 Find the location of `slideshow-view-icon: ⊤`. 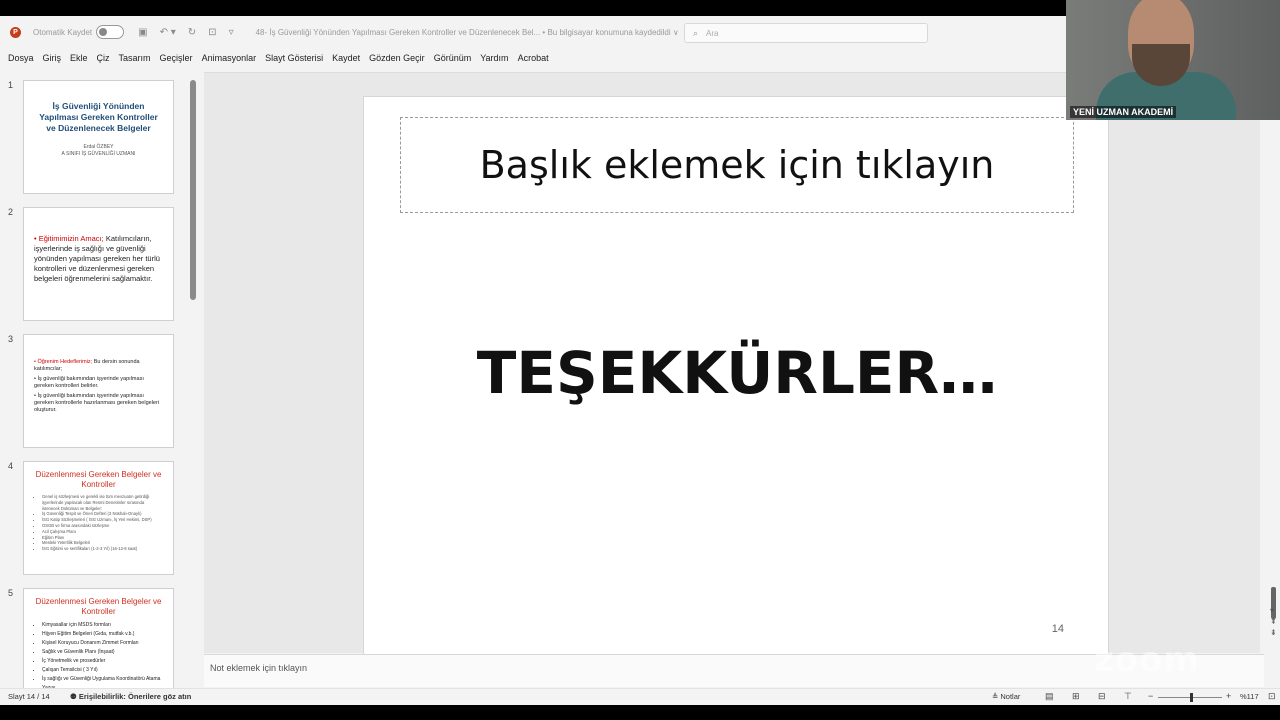

slideshow-view-icon: ⊤ is located at coordinates (1128, 696).